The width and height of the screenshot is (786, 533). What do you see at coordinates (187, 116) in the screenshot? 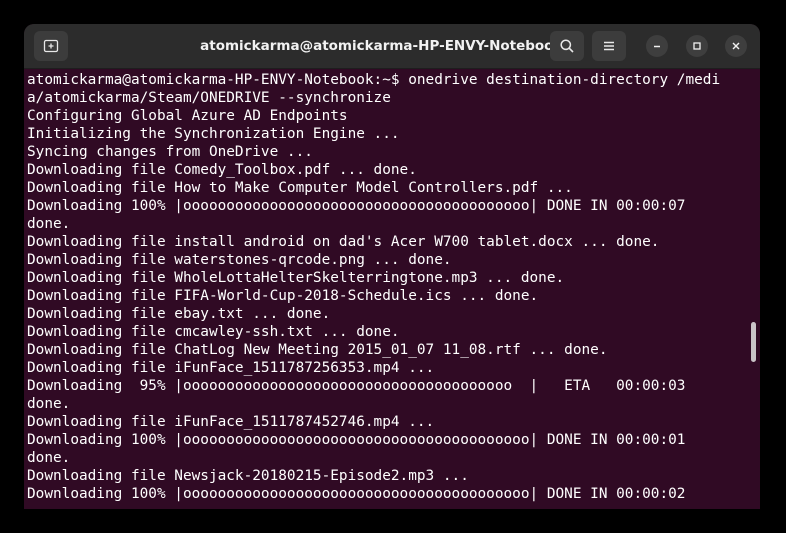
I see `terminal-line: Configuring Global Azure AD Endpoints` at bounding box center [187, 116].